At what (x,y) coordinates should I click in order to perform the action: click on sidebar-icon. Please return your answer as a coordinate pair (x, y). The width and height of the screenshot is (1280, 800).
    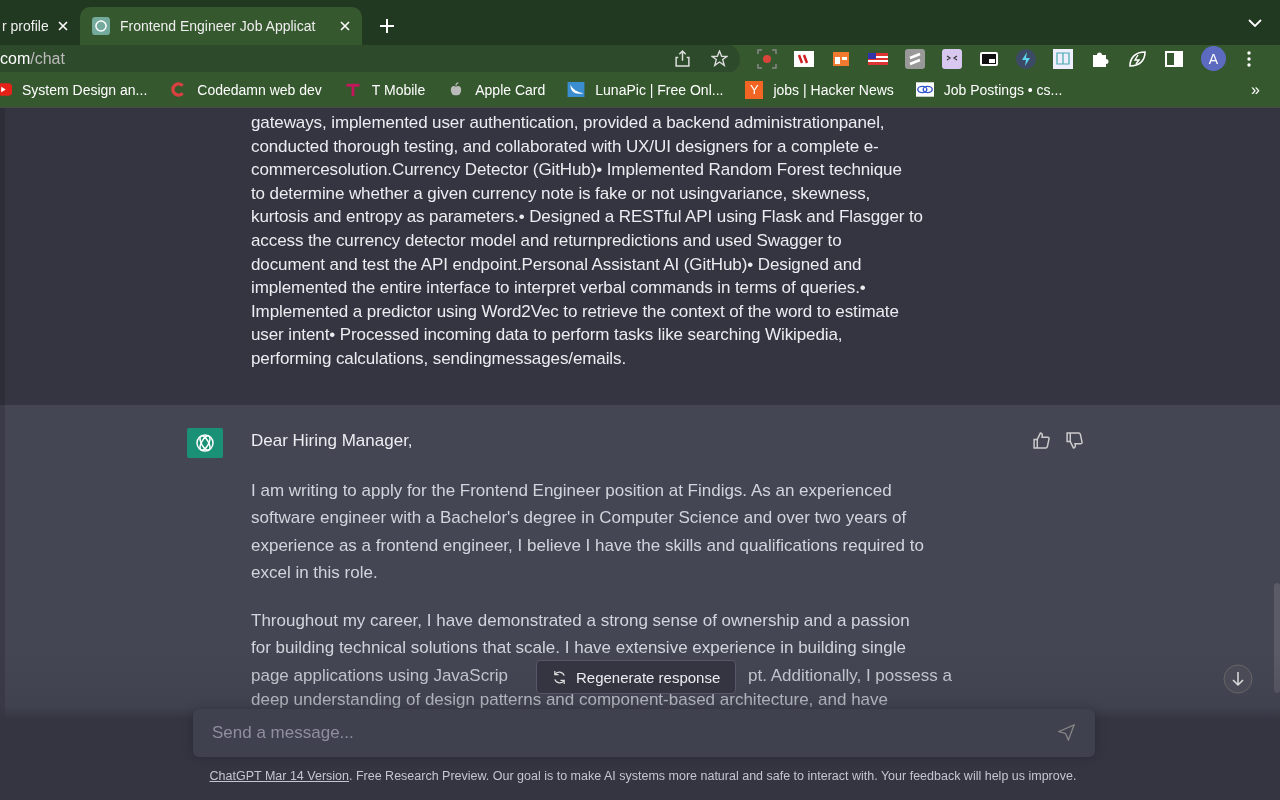
    Looking at the image, I should click on (1174, 58).